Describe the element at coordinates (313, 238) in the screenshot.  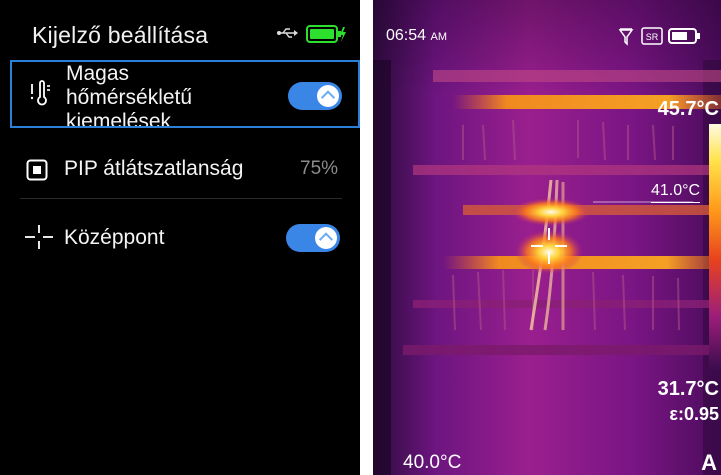
I see `center-point-toggle` at that location.